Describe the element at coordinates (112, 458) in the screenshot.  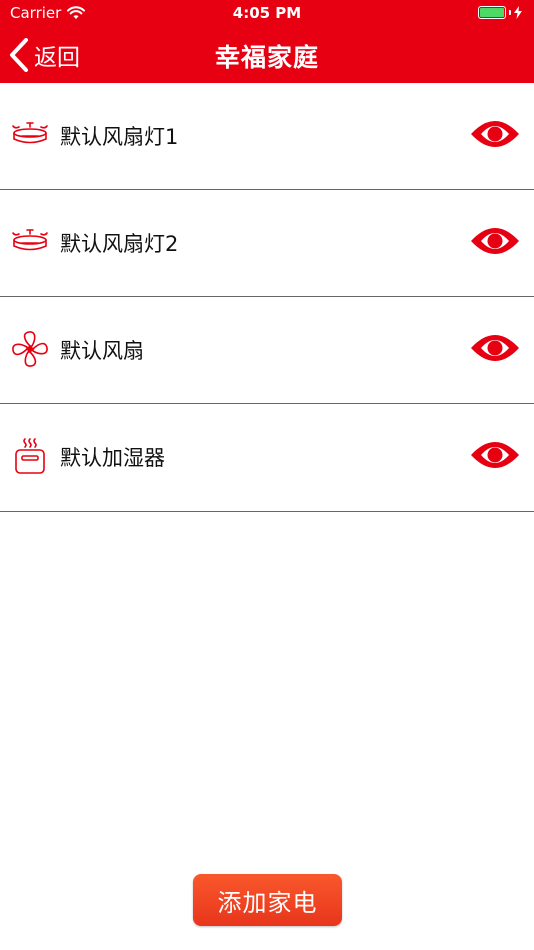
I see `device-name: 默认加湿器` at that location.